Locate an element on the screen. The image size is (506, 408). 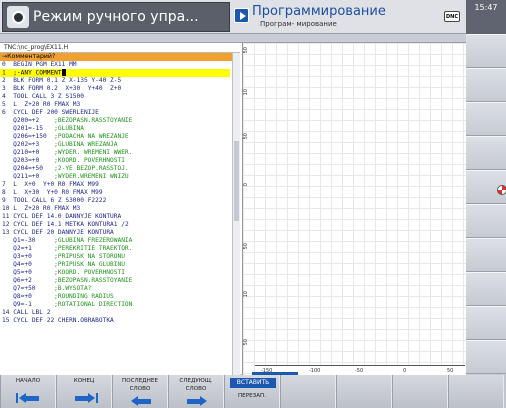
line-comment: ;WYDER. WREMENI WWER. is located at coordinates (93, 152).